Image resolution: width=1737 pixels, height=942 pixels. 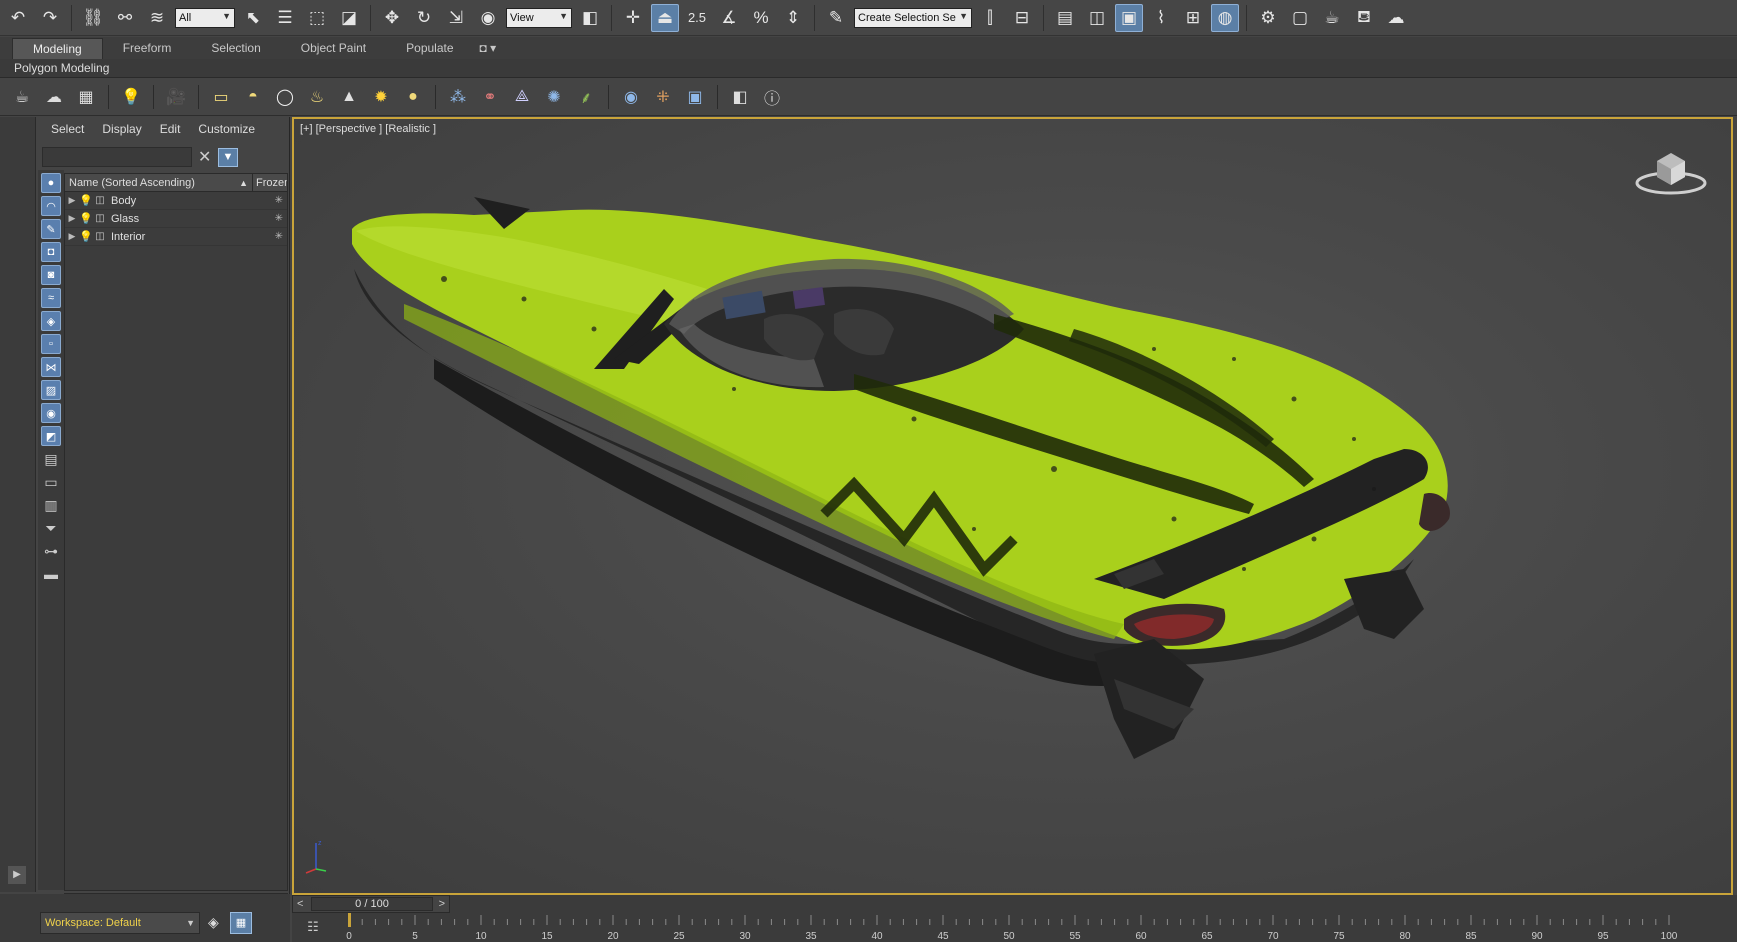 I want to click on workspace-dropdown: Workspace: Default ▼, so click(x=120, y=923).